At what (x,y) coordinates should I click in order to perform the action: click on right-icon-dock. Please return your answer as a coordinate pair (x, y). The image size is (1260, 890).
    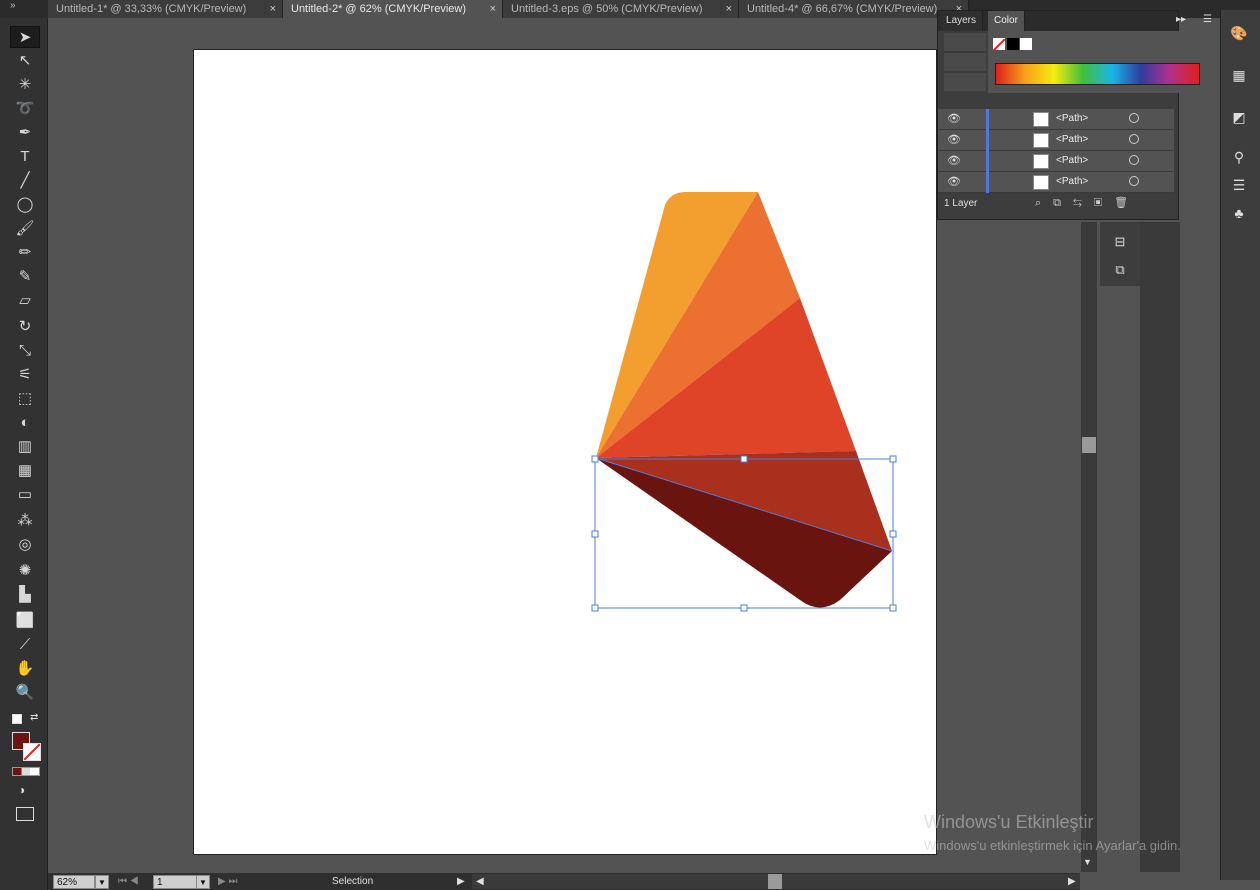
    Looking at the image, I should click on (1240, 445).